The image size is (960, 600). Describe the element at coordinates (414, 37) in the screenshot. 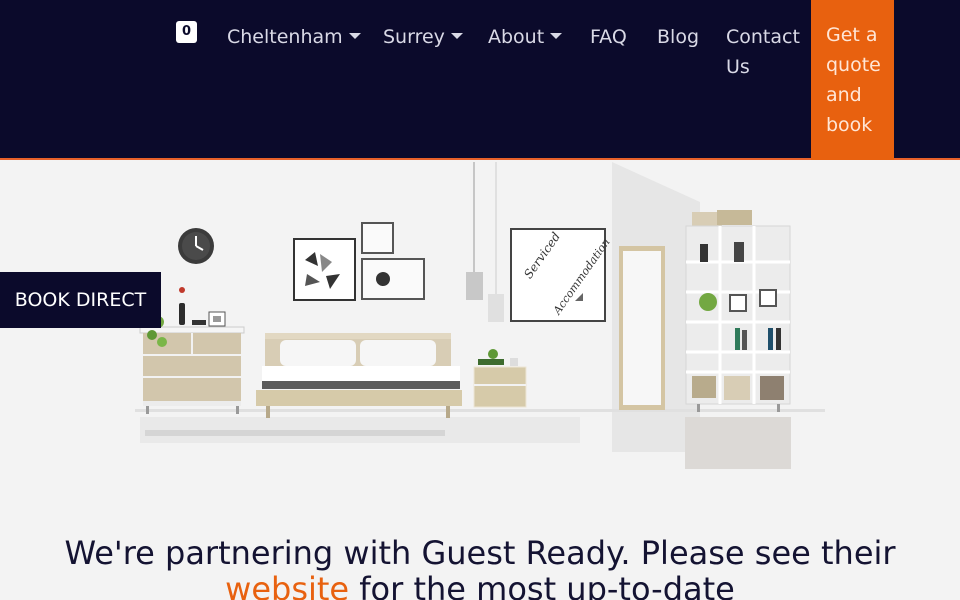

I see `nav-item-label: Surrey` at that location.